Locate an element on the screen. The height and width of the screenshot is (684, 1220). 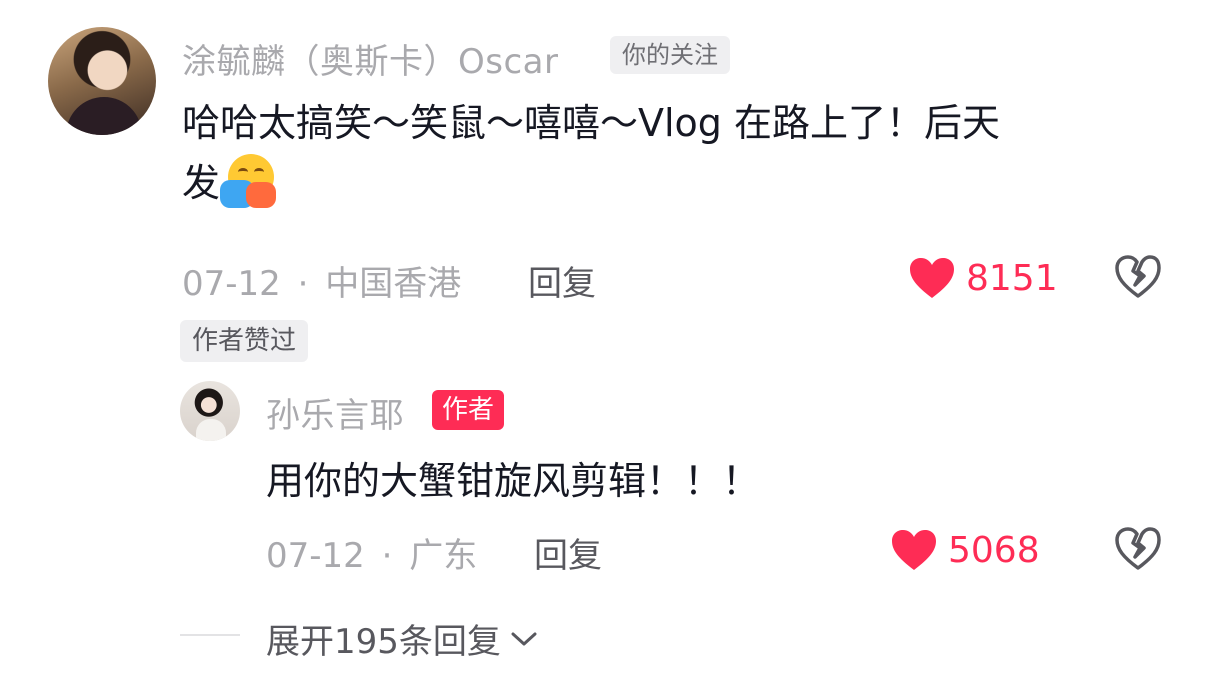
reply-date: 07-12 is located at coordinates (315, 556).